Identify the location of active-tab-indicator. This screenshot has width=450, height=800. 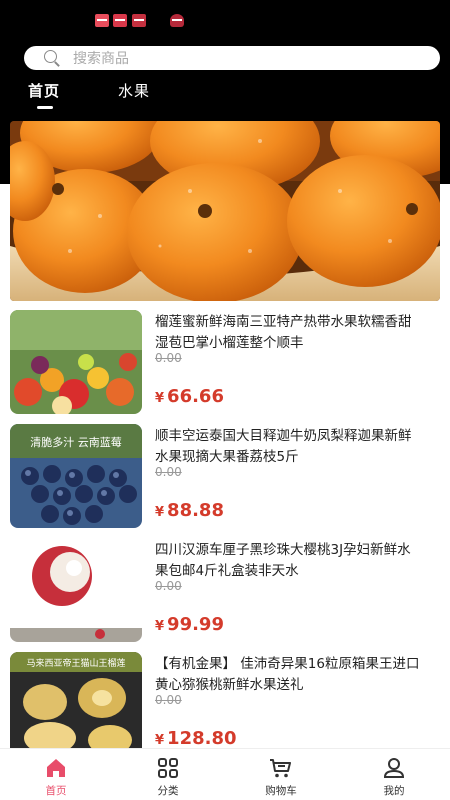
(45, 107).